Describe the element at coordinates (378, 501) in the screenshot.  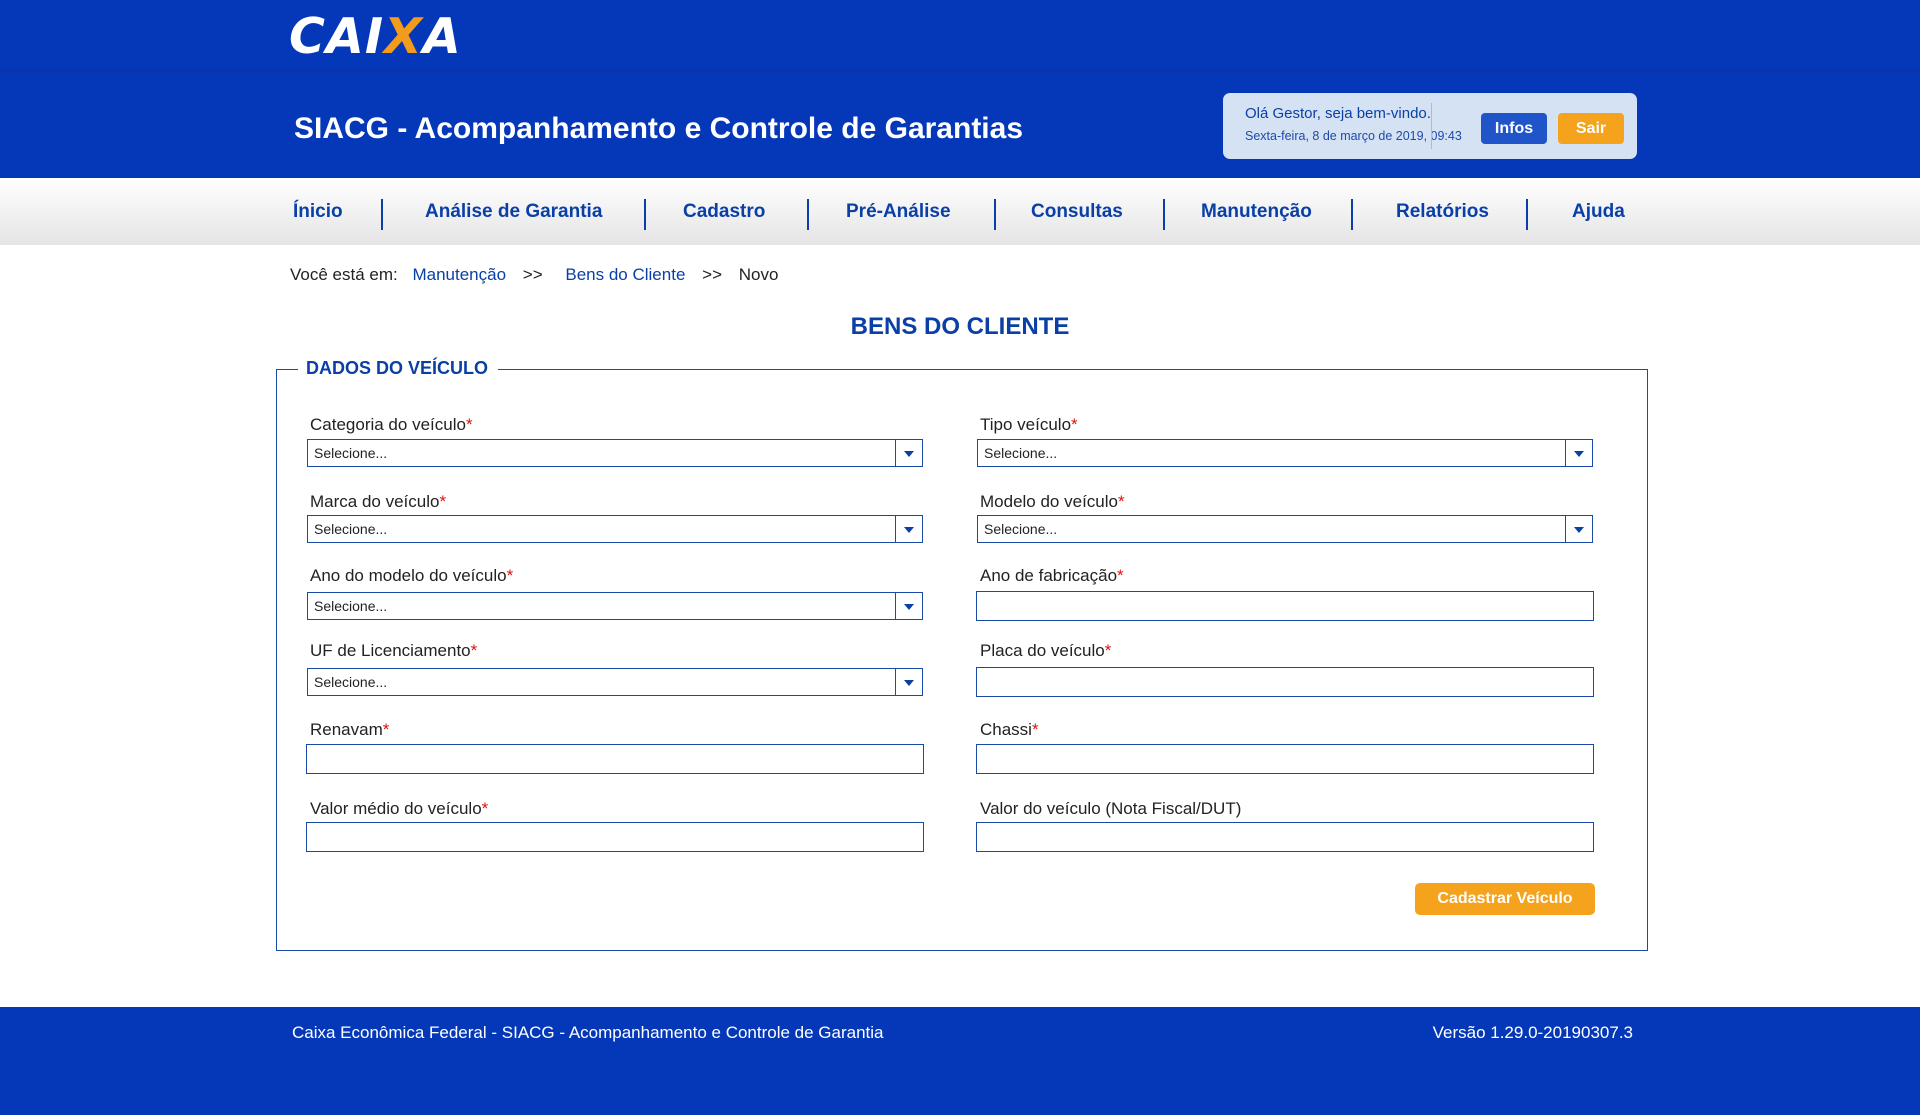
I see `field-label-marca: Marca do veículo*` at that location.